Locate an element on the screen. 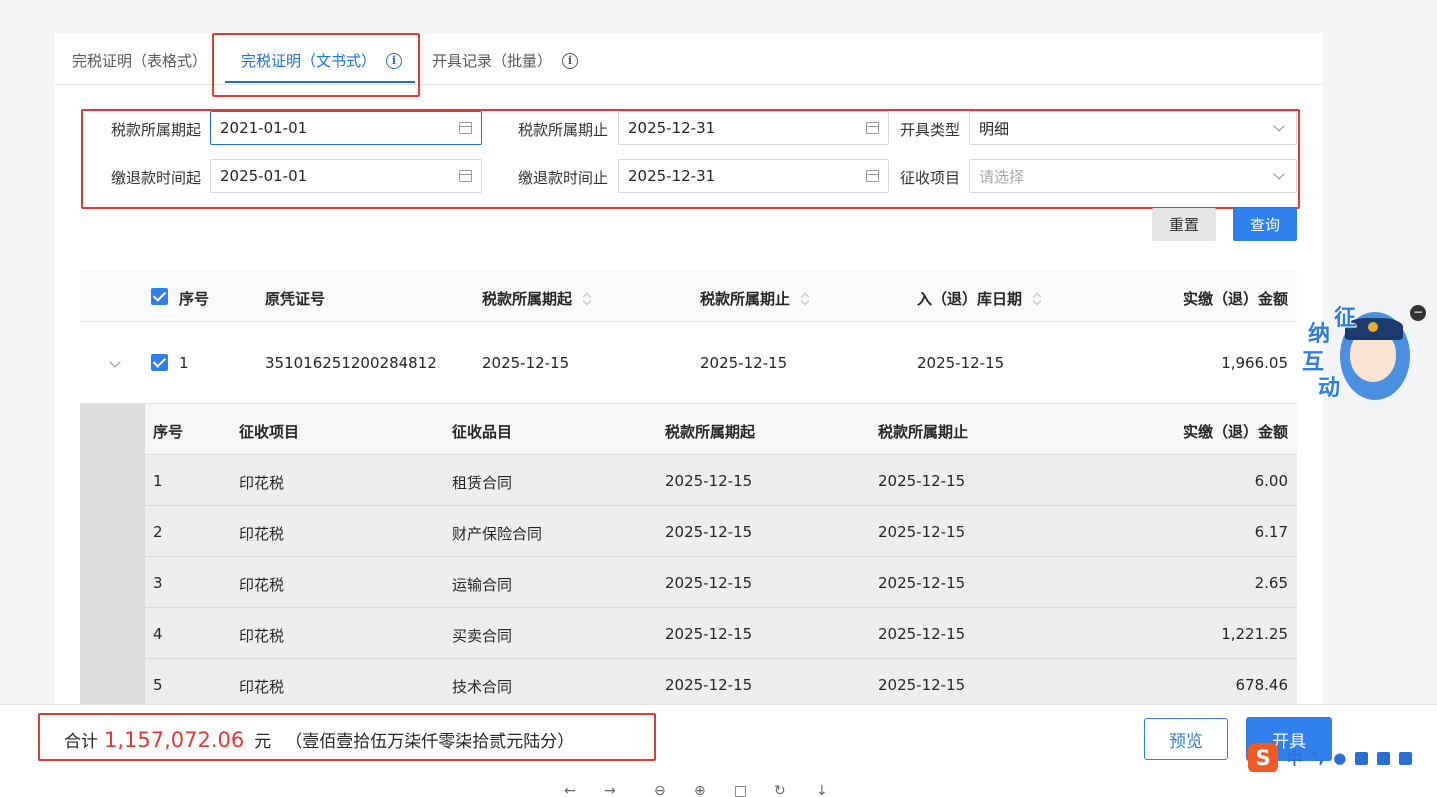 This screenshot has height=797, width=1437. rotate-icon: ↻ is located at coordinates (780, 790).